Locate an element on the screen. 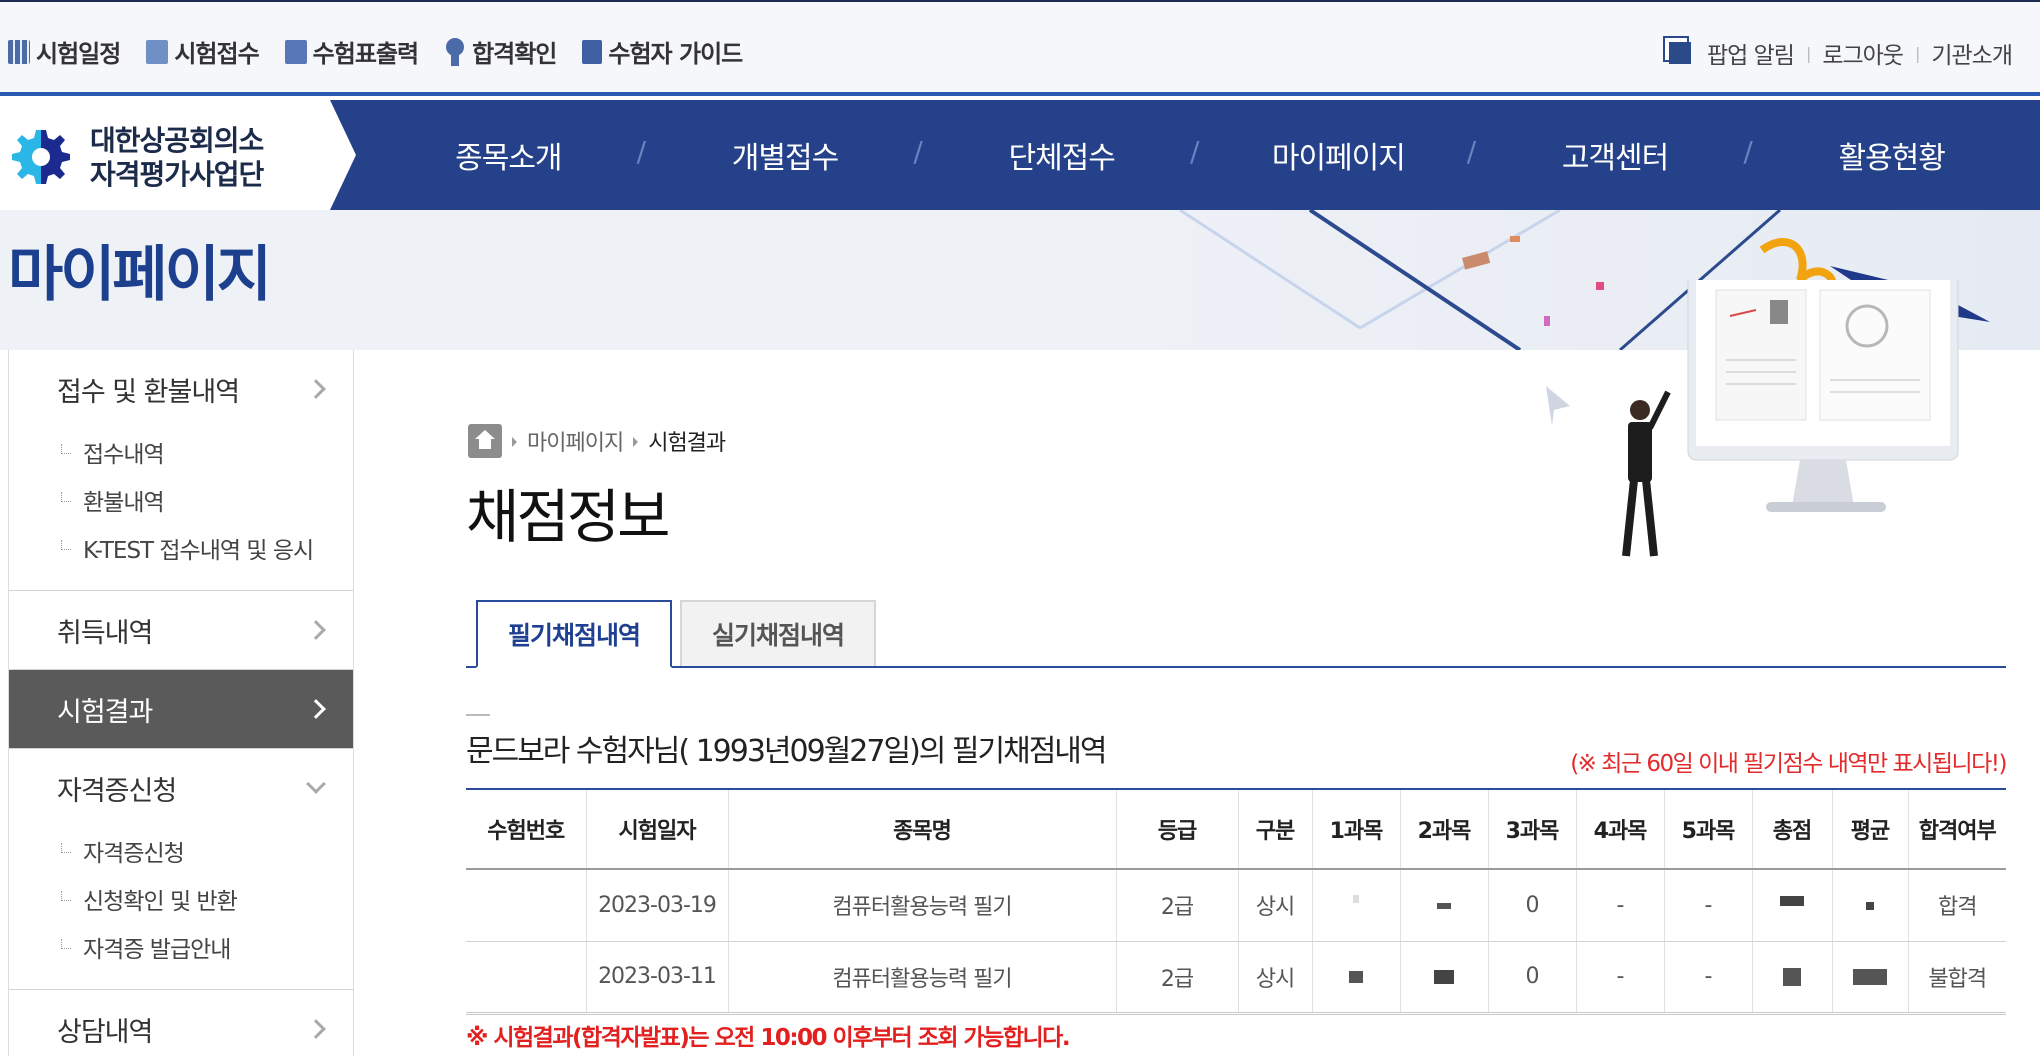 Image resolution: width=2040 pixels, height=1056 pixels. sidebar-section: 시험결과 is located at coordinates (181, 709).